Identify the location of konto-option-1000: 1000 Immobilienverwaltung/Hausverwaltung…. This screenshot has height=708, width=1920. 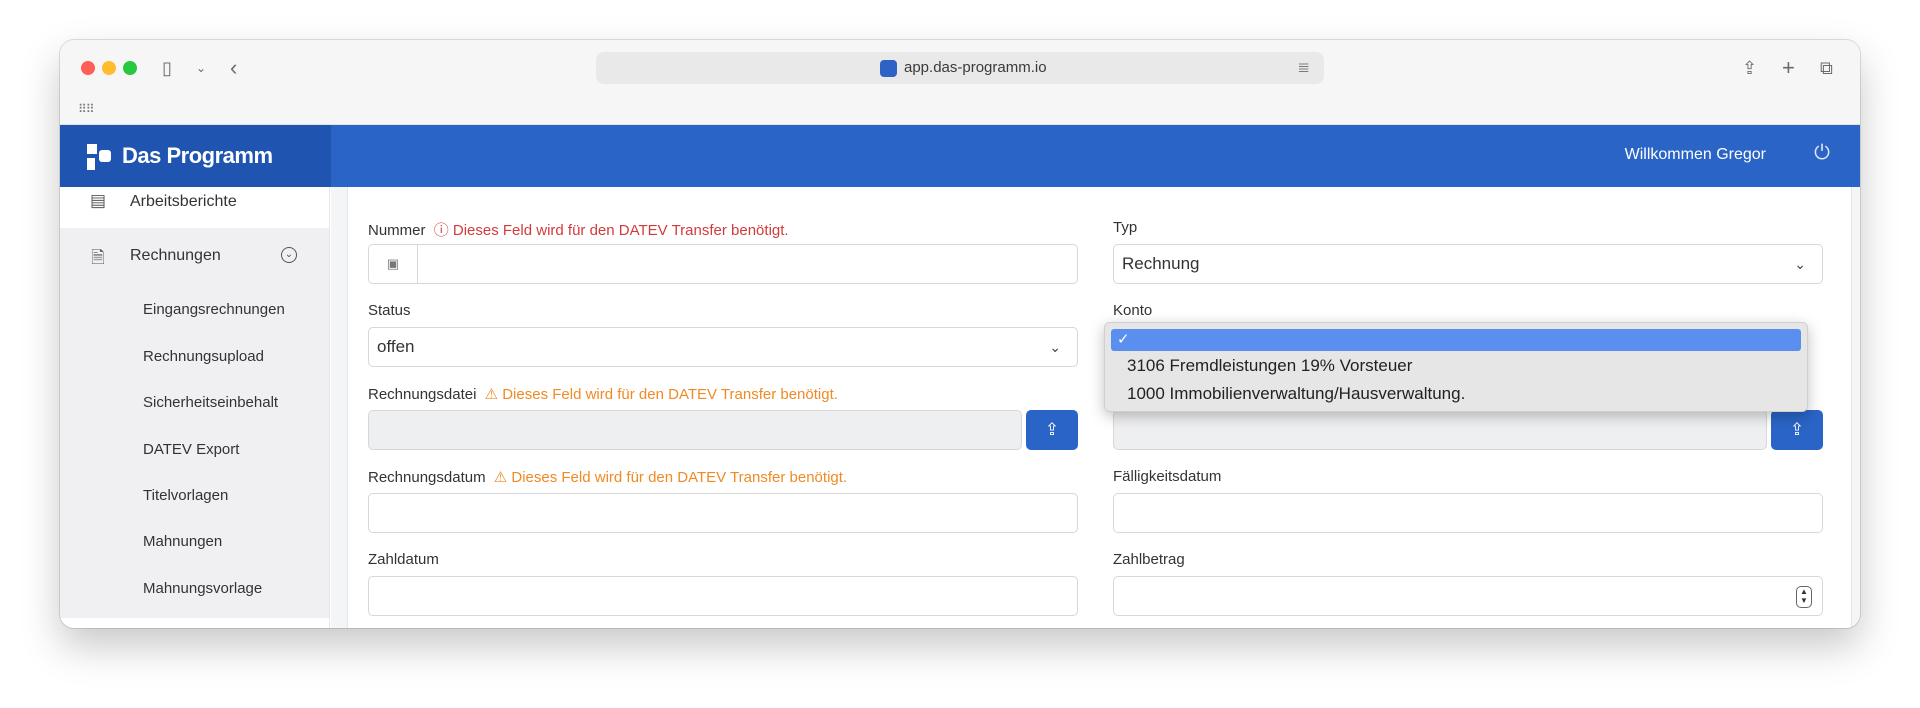
(1296, 394).